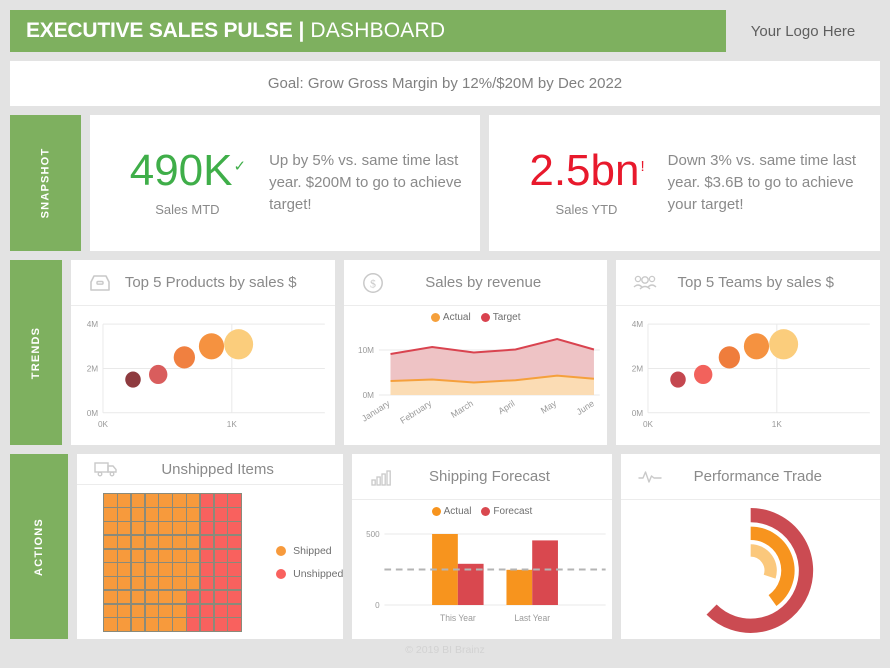 The height and width of the screenshot is (668, 890). What do you see at coordinates (435, 317) in the screenshot?
I see `legend-dot-actual` at bounding box center [435, 317].